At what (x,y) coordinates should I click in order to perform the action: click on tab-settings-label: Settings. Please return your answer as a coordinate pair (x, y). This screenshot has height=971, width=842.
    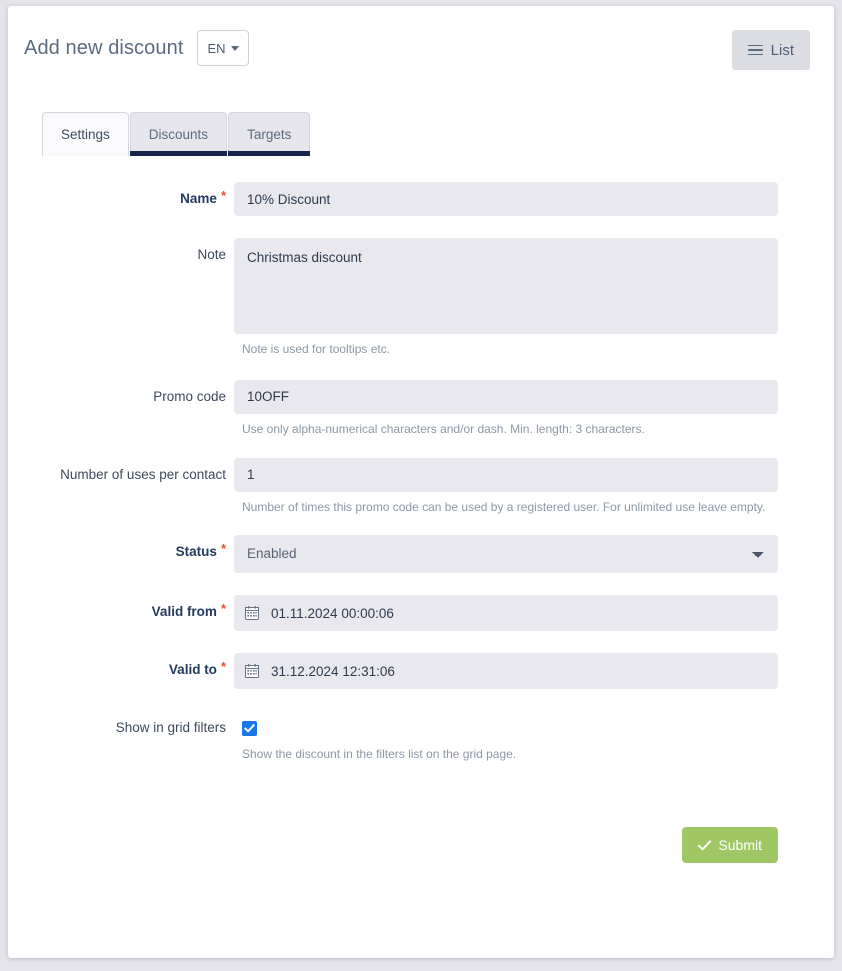
    Looking at the image, I should click on (85, 134).